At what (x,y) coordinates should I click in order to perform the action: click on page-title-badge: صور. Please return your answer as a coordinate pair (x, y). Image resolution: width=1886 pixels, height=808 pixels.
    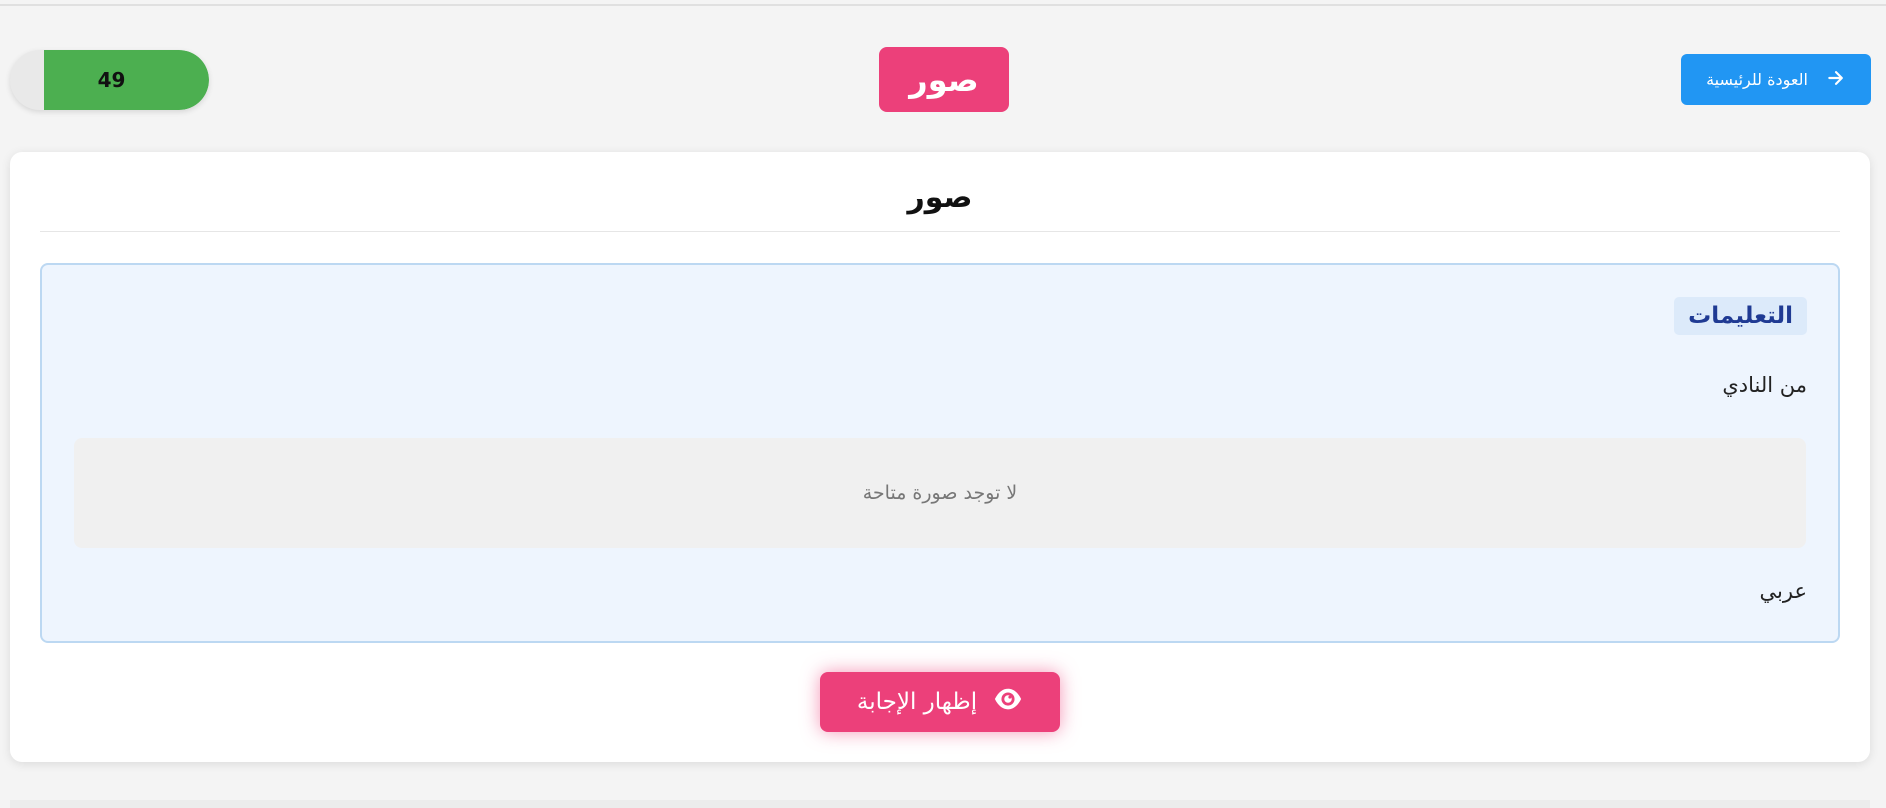
    Looking at the image, I should click on (944, 79).